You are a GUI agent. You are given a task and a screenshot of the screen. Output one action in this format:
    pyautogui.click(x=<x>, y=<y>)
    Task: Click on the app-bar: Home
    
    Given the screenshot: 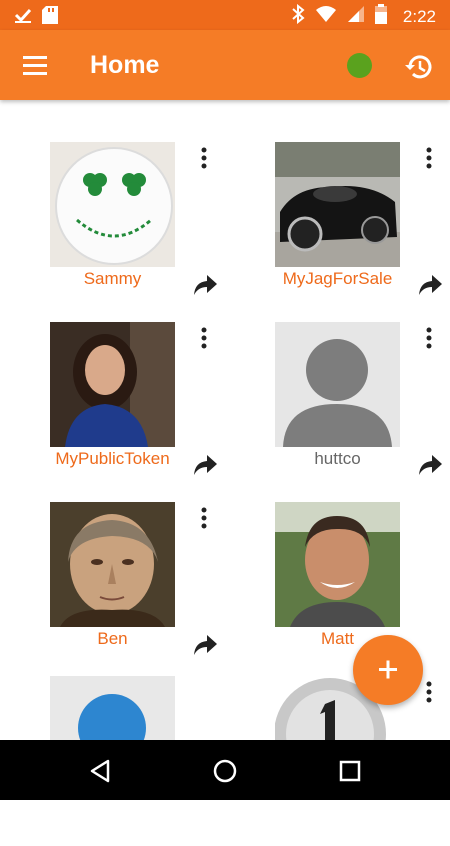 What is the action you would take?
    pyautogui.click(x=225, y=65)
    